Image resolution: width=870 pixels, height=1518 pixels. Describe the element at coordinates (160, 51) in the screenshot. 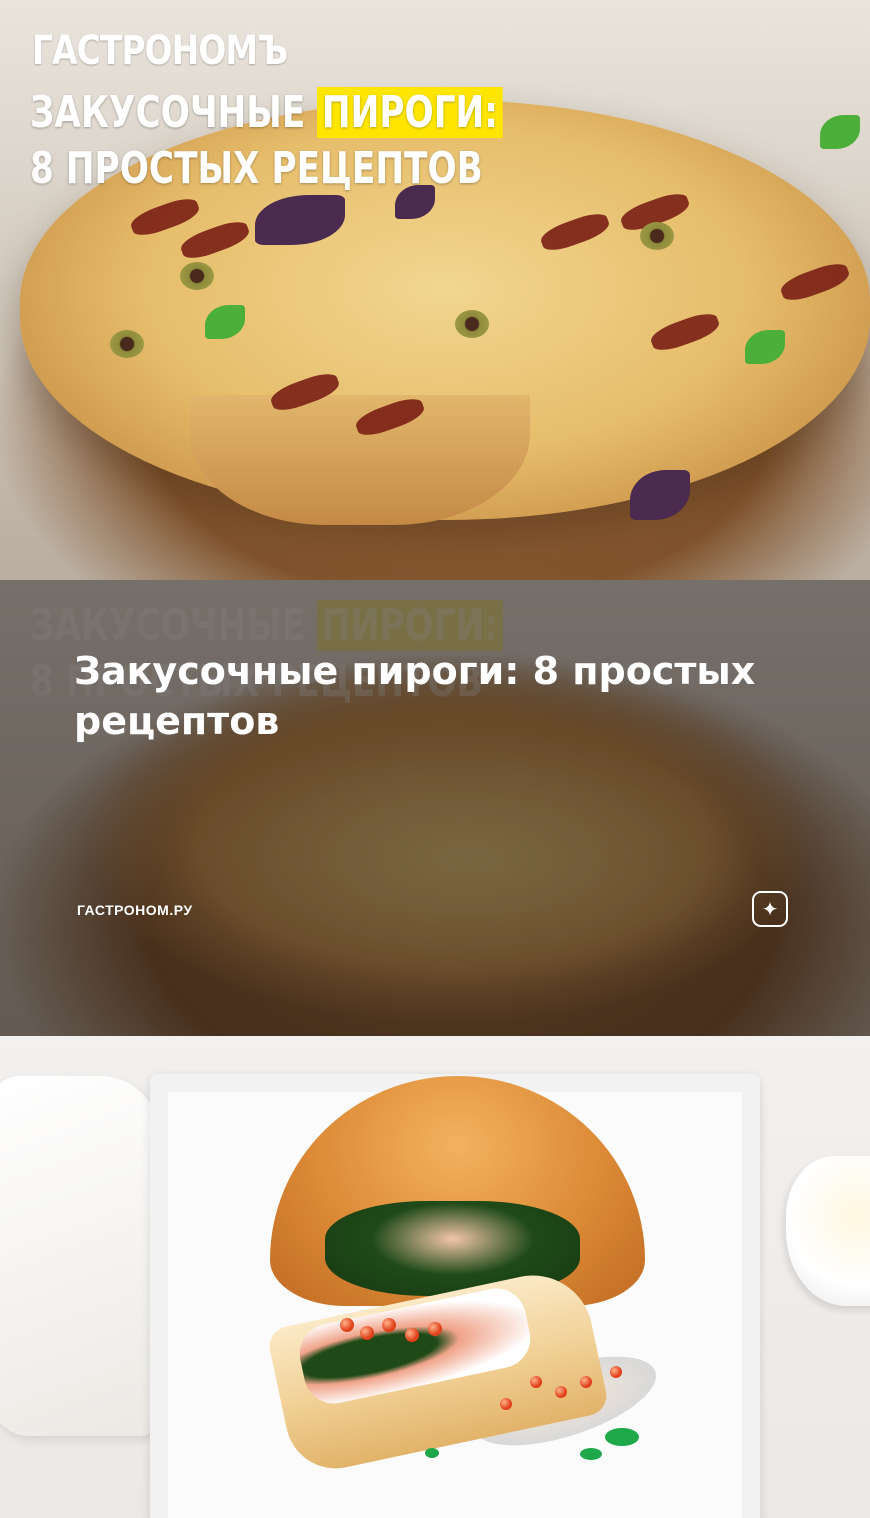

I see `brand-logo: ГАСТРОНОМЪ` at that location.